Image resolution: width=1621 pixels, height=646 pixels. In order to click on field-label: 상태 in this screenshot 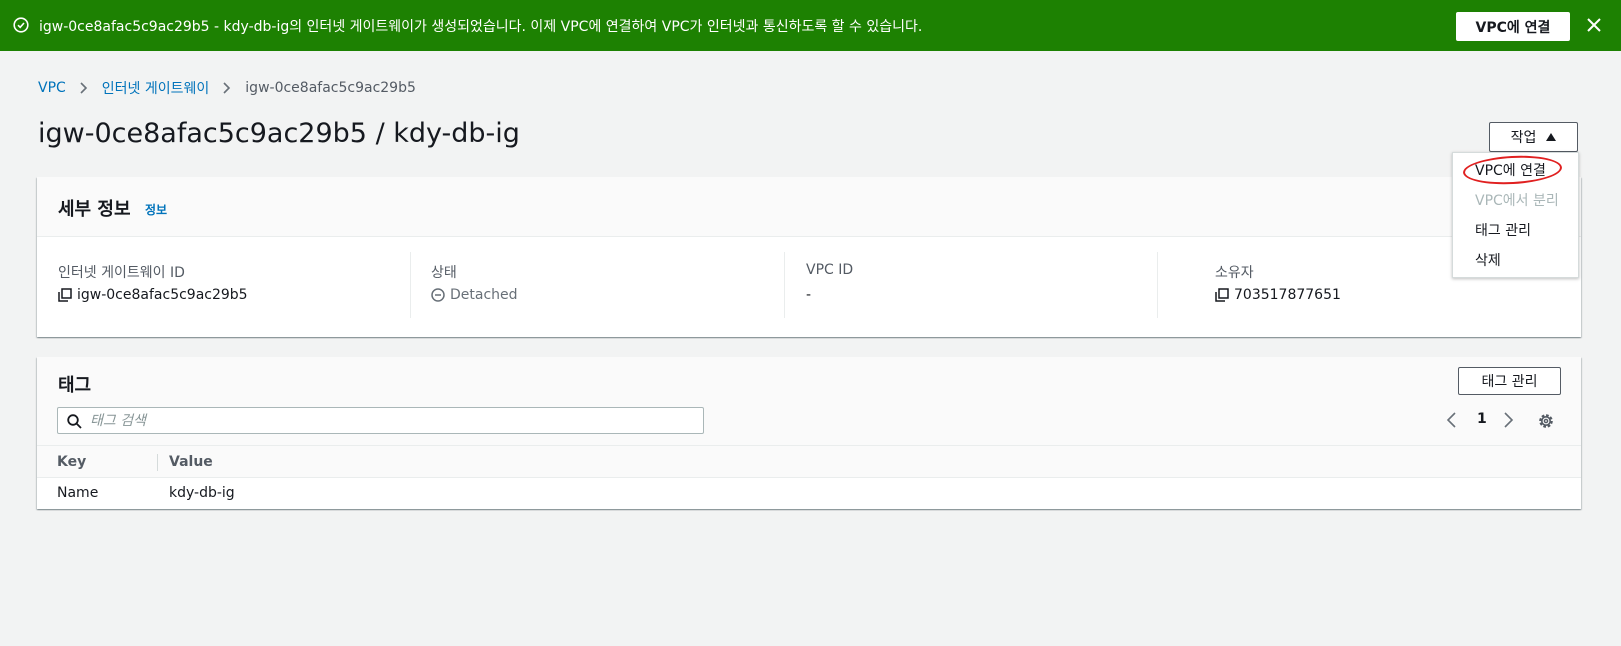, I will do `click(444, 273)`.